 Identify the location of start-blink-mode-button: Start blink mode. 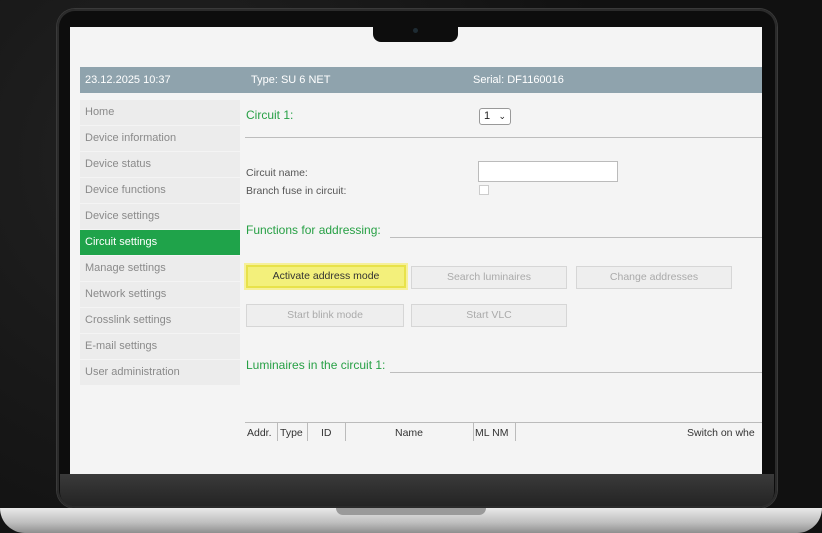
(325, 315).